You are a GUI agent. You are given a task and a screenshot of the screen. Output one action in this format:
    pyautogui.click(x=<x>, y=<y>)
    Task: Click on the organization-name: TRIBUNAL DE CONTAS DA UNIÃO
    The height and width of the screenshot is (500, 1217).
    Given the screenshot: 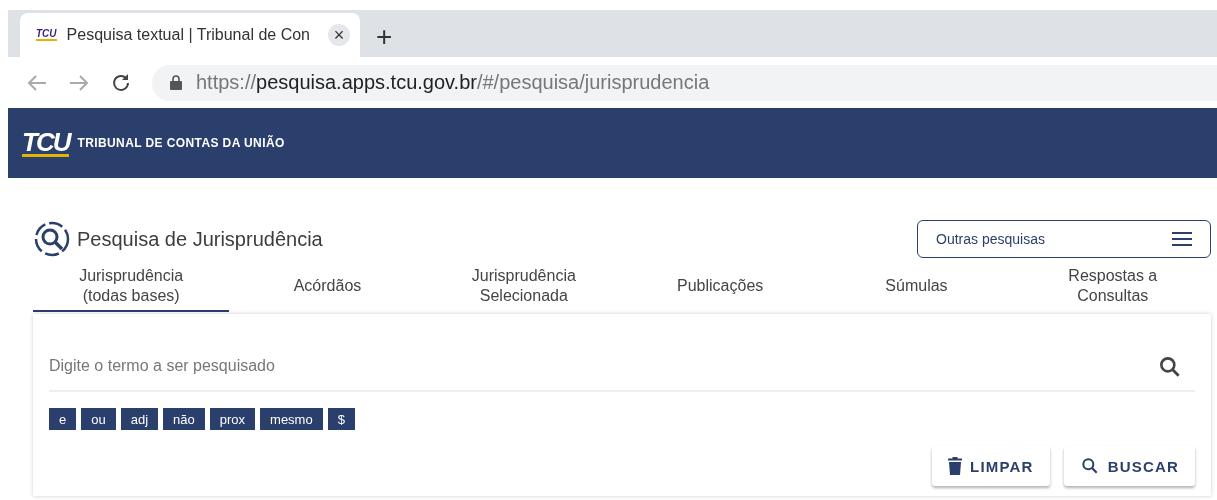 What is the action you would take?
    pyautogui.click(x=181, y=143)
    